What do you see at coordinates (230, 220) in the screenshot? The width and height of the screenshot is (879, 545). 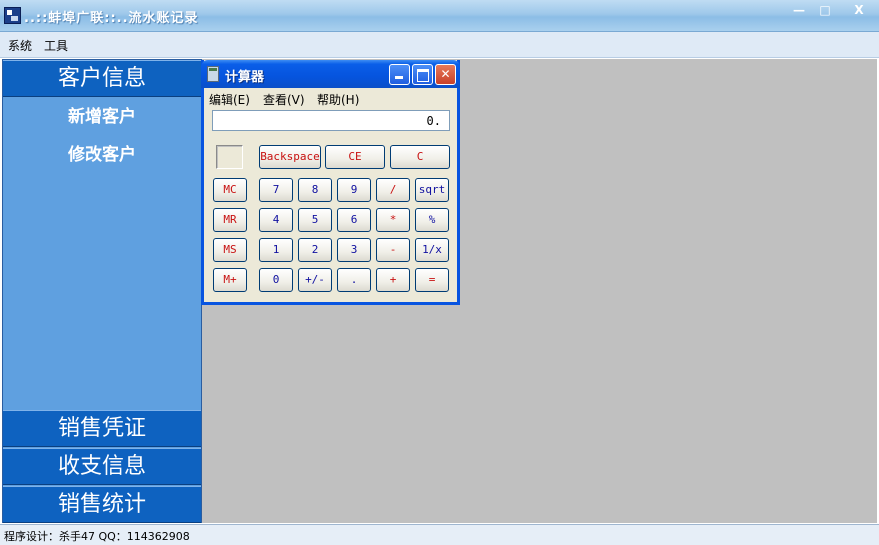 I see `memory-recall-button: MR` at bounding box center [230, 220].